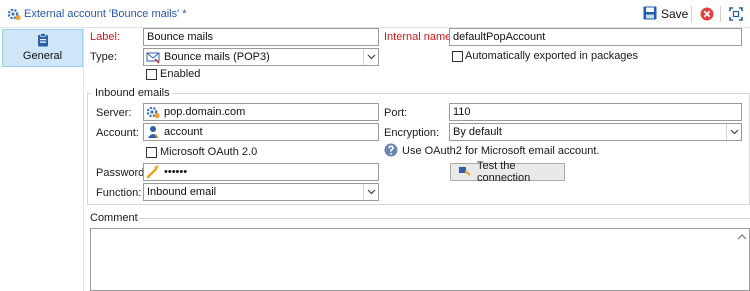 The width and height of the screenshot is (750, 291). I want to click on test-connection-icon, so click(465, 172).